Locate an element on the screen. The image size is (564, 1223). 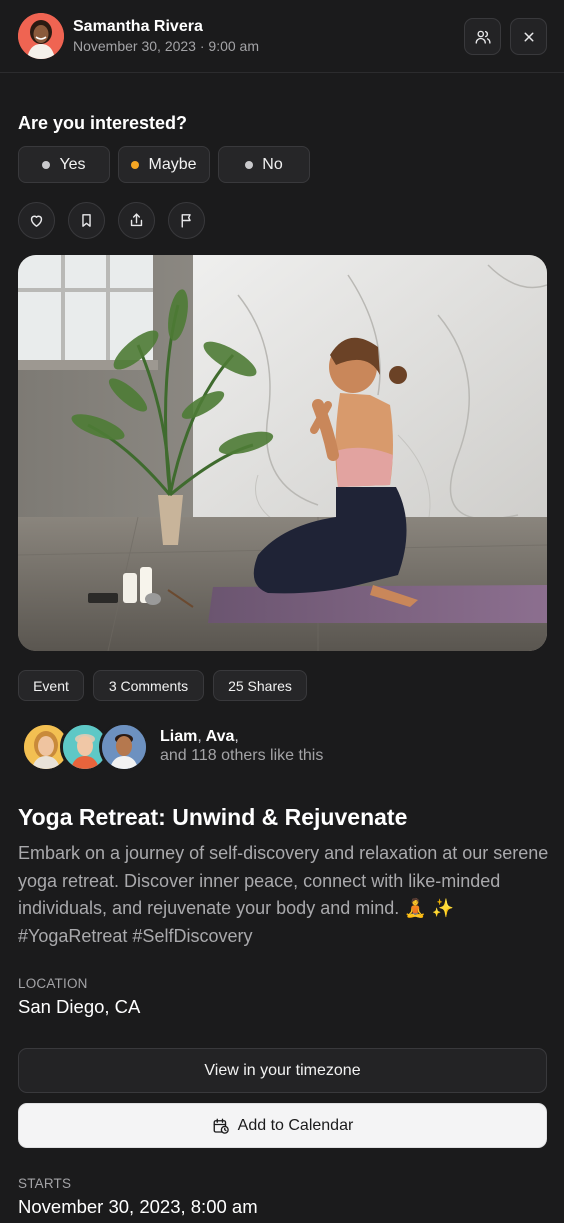
button-label: View in your timezone is located at coordinates (282, 1070).